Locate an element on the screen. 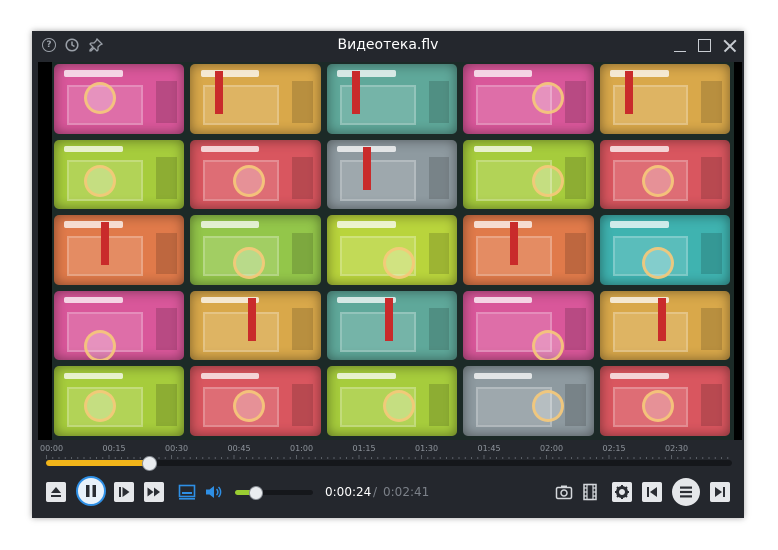  step-forward-icon is located at coordinates (124, 492).